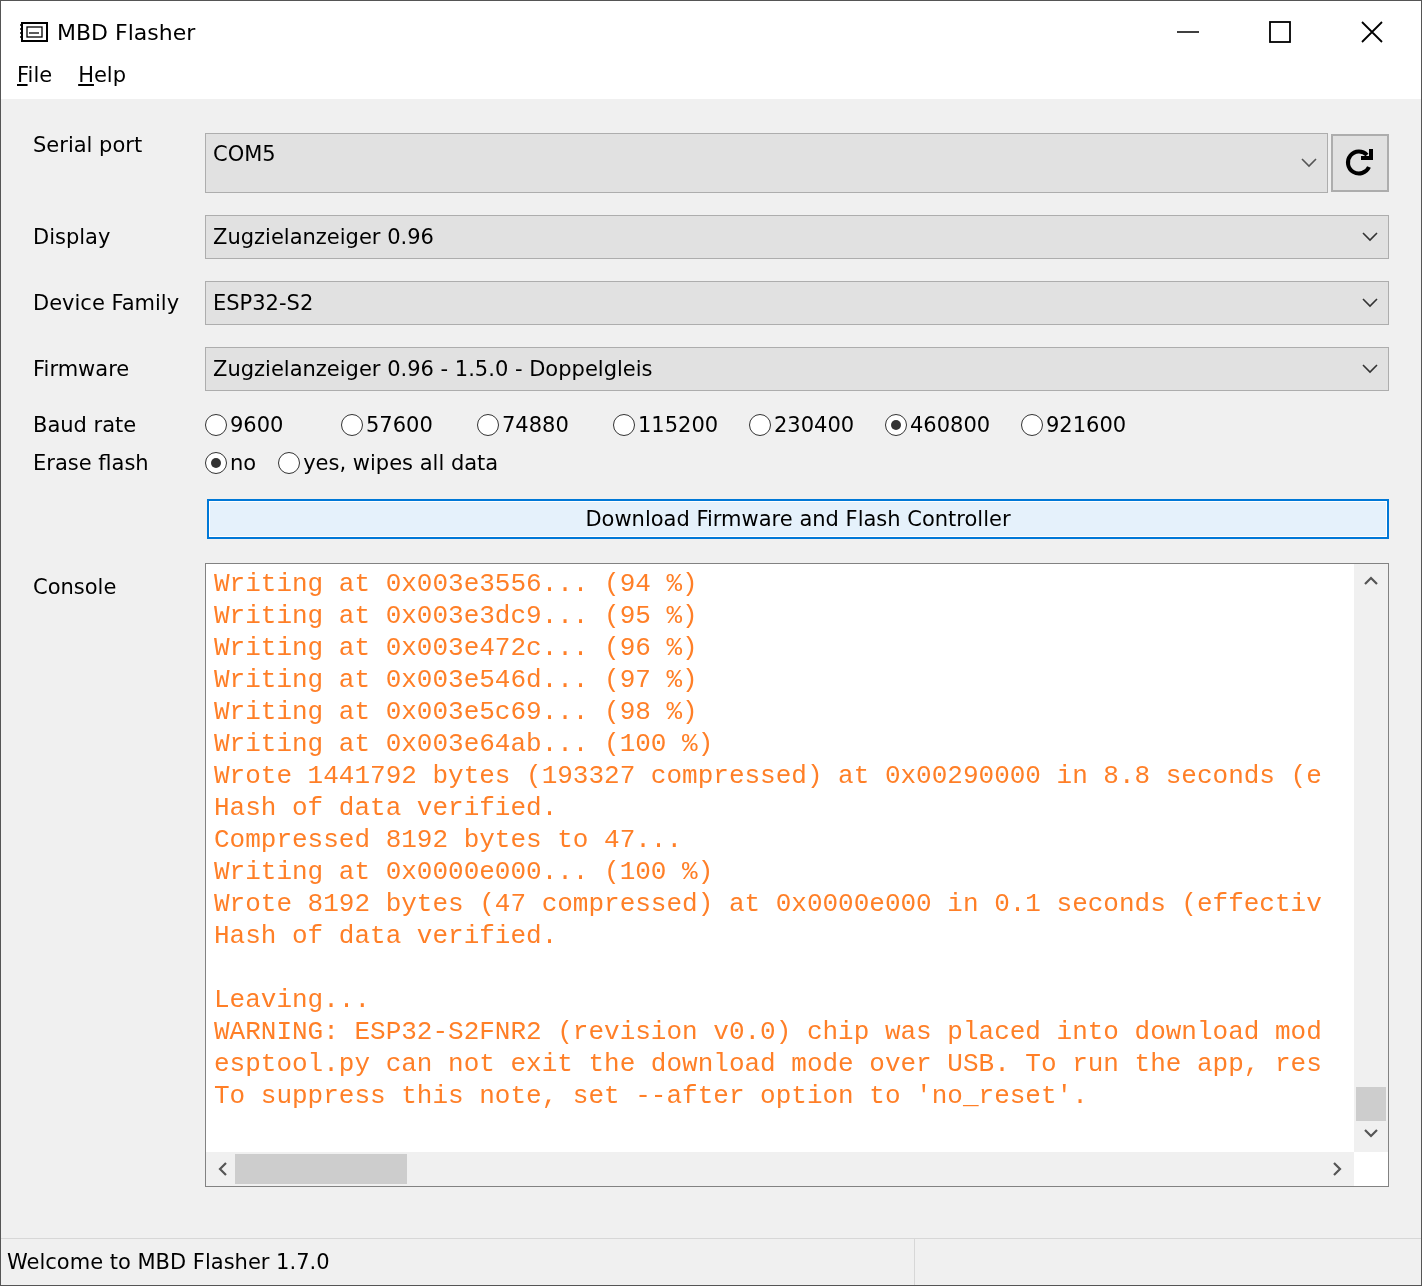  Describe the element at coordinates (91, 463) in the screenshot. I see `field-label: Erase flash` at that location.